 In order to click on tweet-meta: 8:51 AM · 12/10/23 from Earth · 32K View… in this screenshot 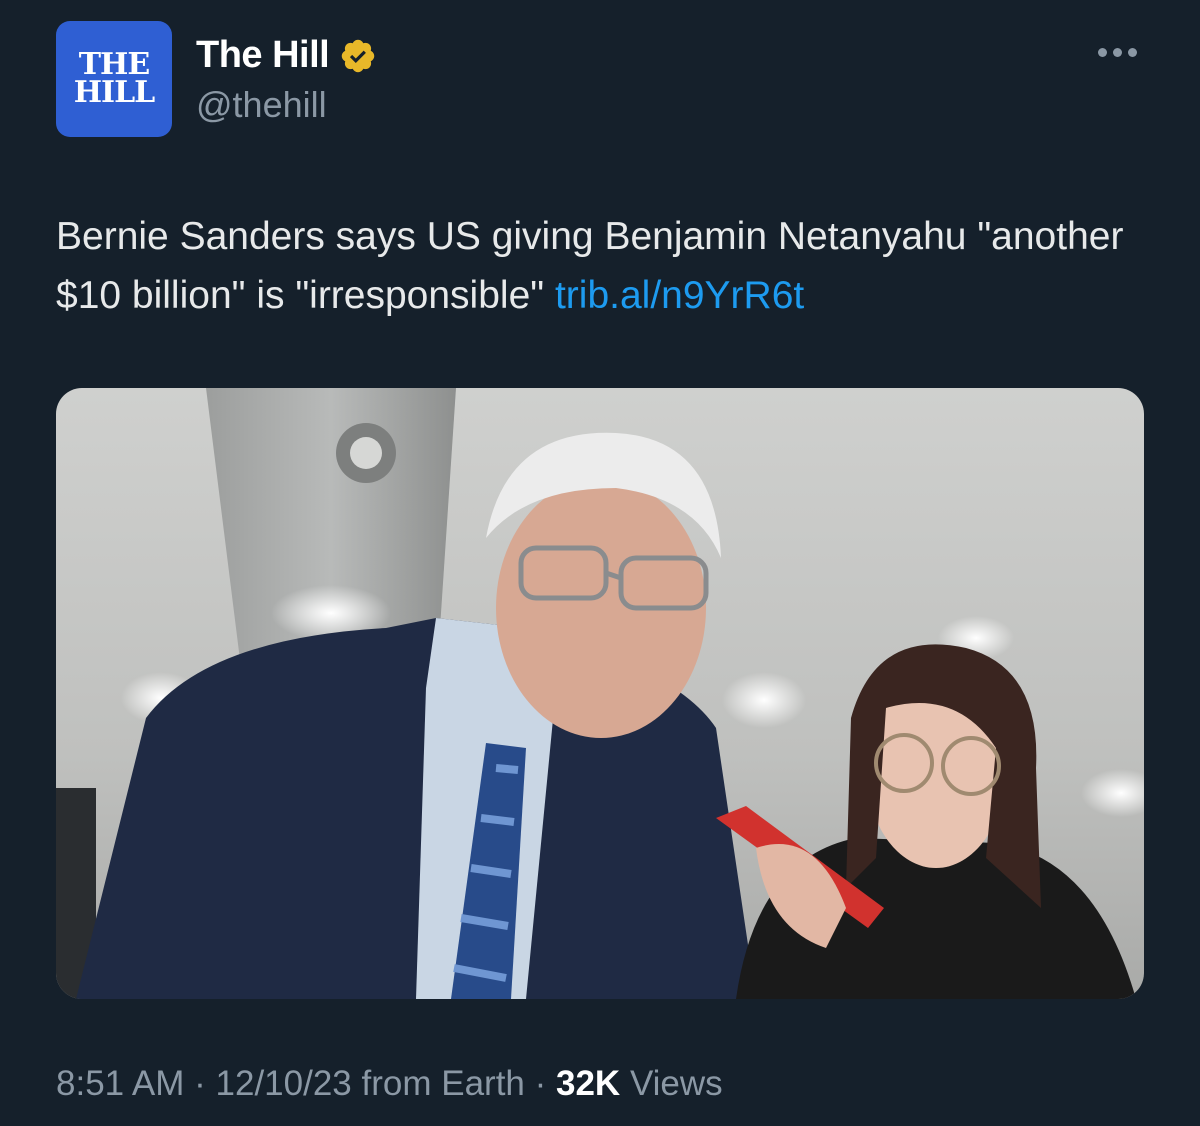, I will do `click(389, 1084)`.